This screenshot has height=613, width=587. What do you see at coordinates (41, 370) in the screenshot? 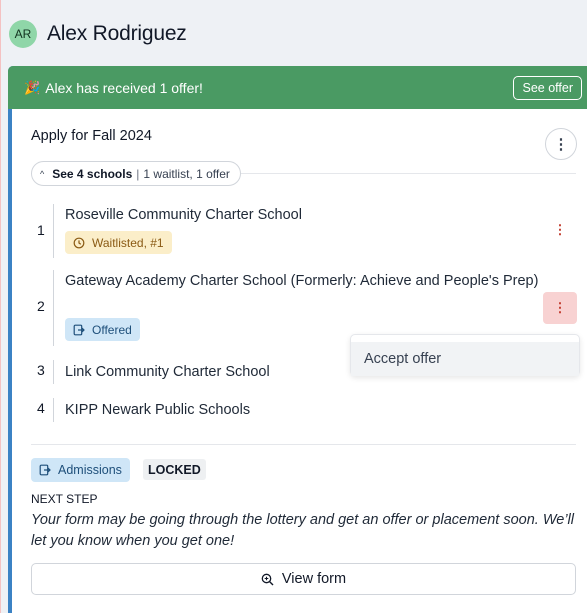
I see `school-number: 3` at bounding box center [41, 370].